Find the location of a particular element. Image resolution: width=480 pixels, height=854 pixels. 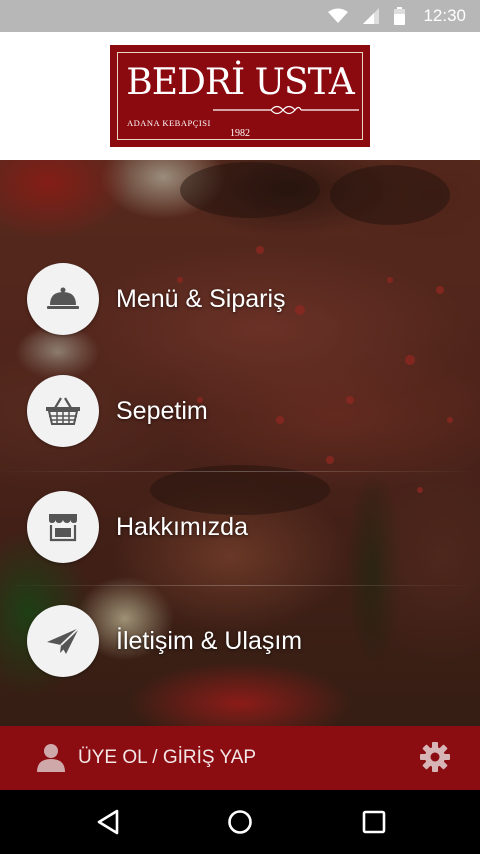

menu-item-about-label: Hakkımızda is located at coordinates (182, 526).